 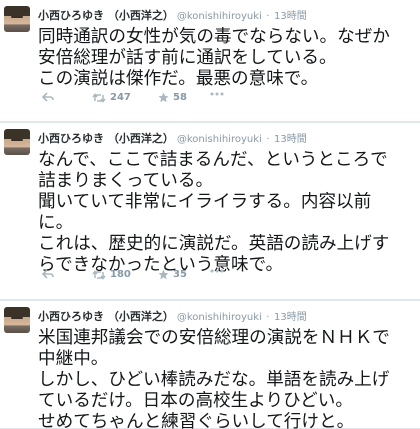 What do you see at coordinates (214, 37) in the screenshot?
I see `tweet-text-line: 同時通訳の女性が気の毒でならない。なぜか` at bounding box center [214, 37].